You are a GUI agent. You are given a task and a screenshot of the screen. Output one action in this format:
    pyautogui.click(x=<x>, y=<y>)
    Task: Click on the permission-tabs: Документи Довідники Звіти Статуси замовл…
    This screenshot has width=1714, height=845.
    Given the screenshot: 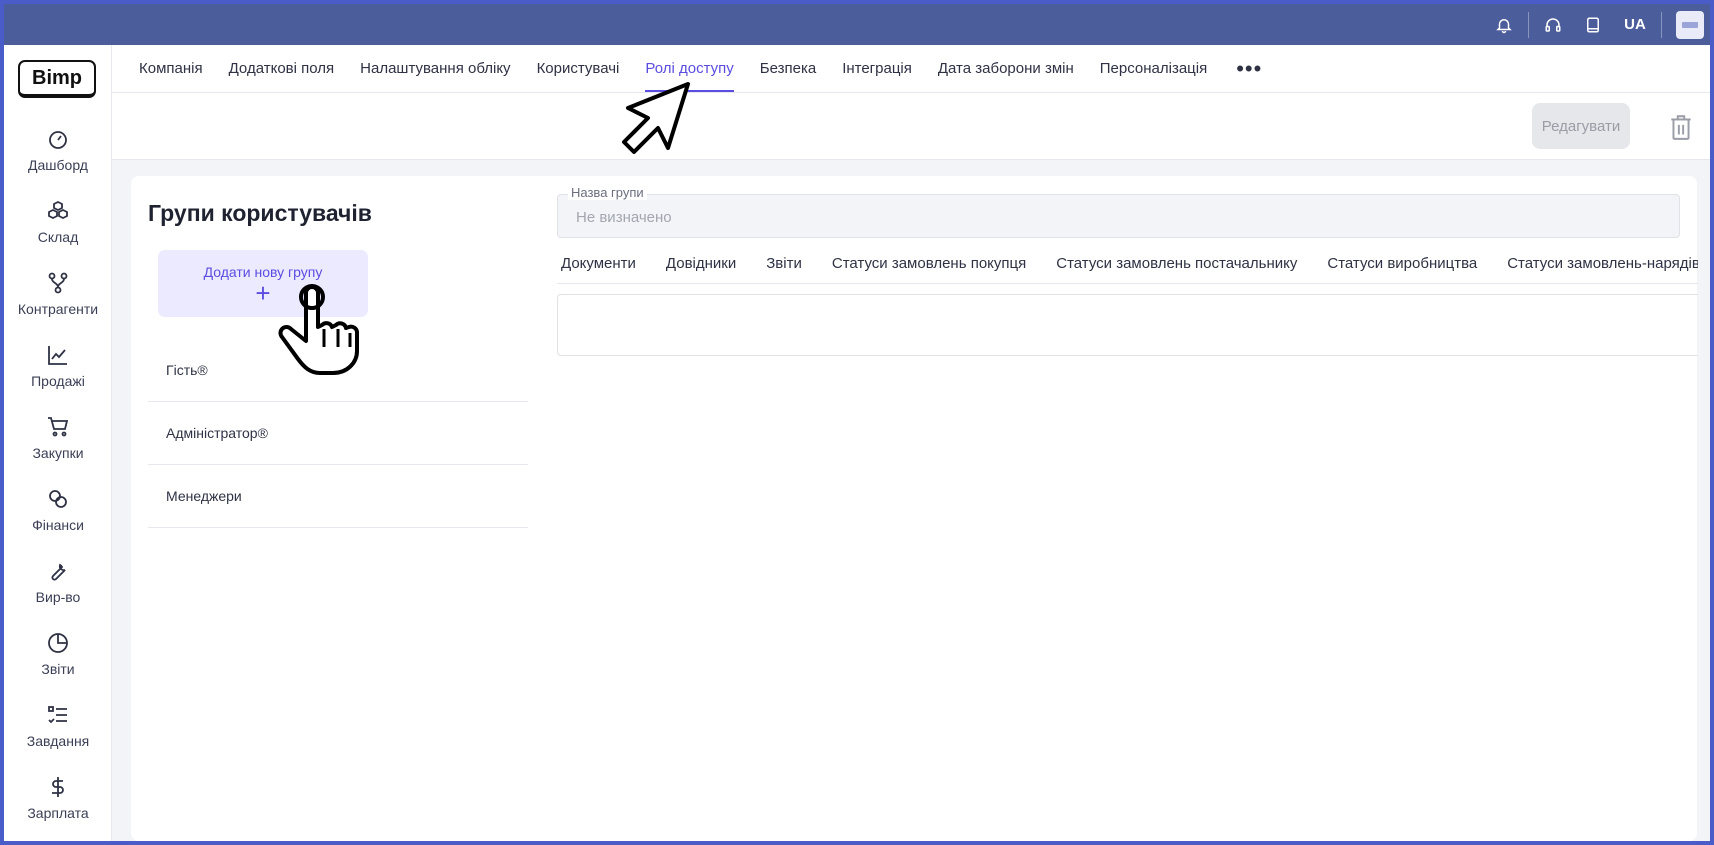 What is the action you would take?
    pyautogui.click(x=1127, y=264)
    